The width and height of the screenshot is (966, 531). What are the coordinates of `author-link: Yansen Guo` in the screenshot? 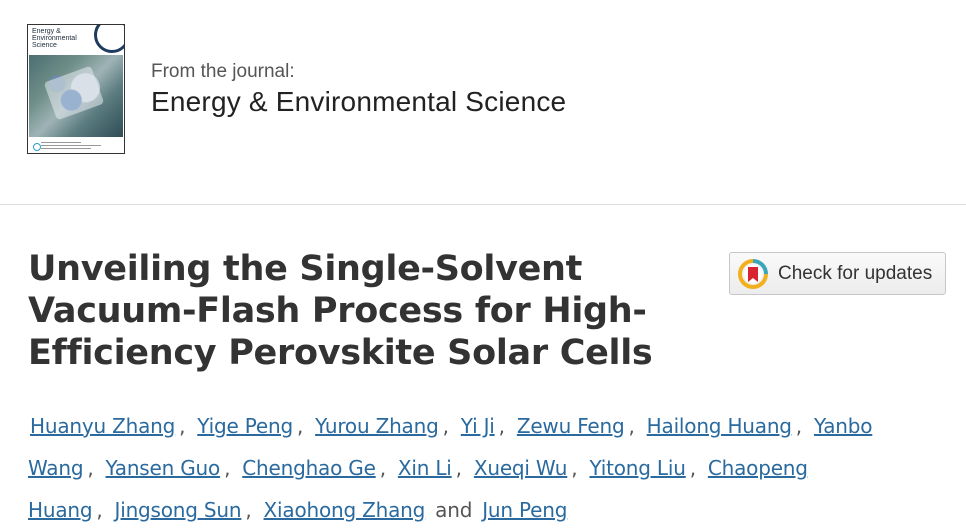 It's located at (163, 468).